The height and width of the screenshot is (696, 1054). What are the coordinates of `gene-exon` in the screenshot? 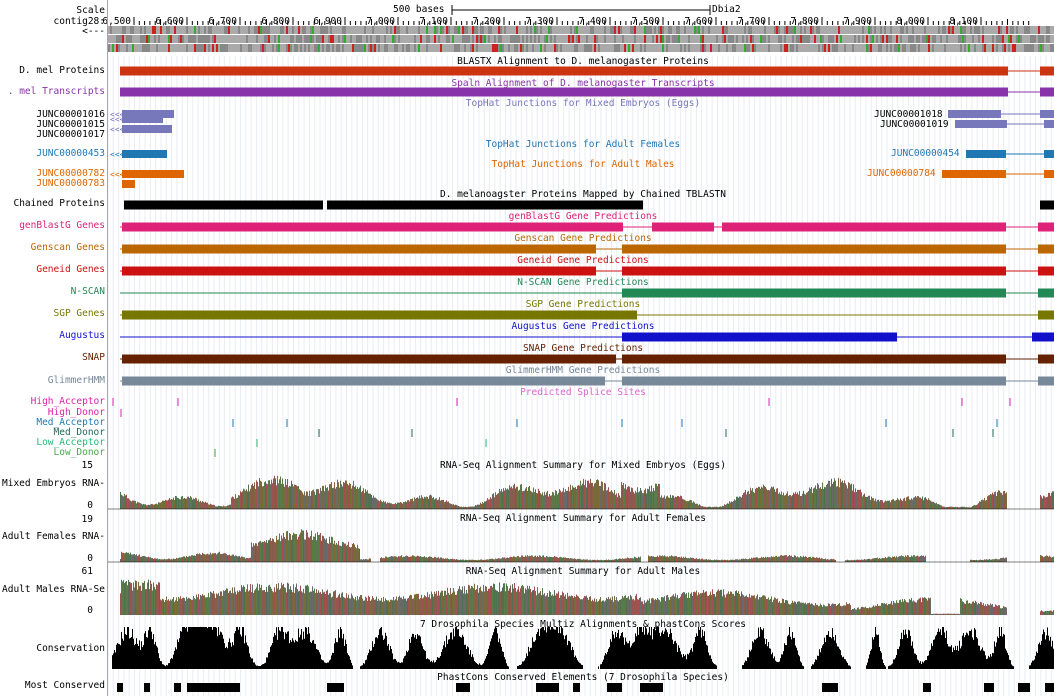 It's located at (1046, 227).